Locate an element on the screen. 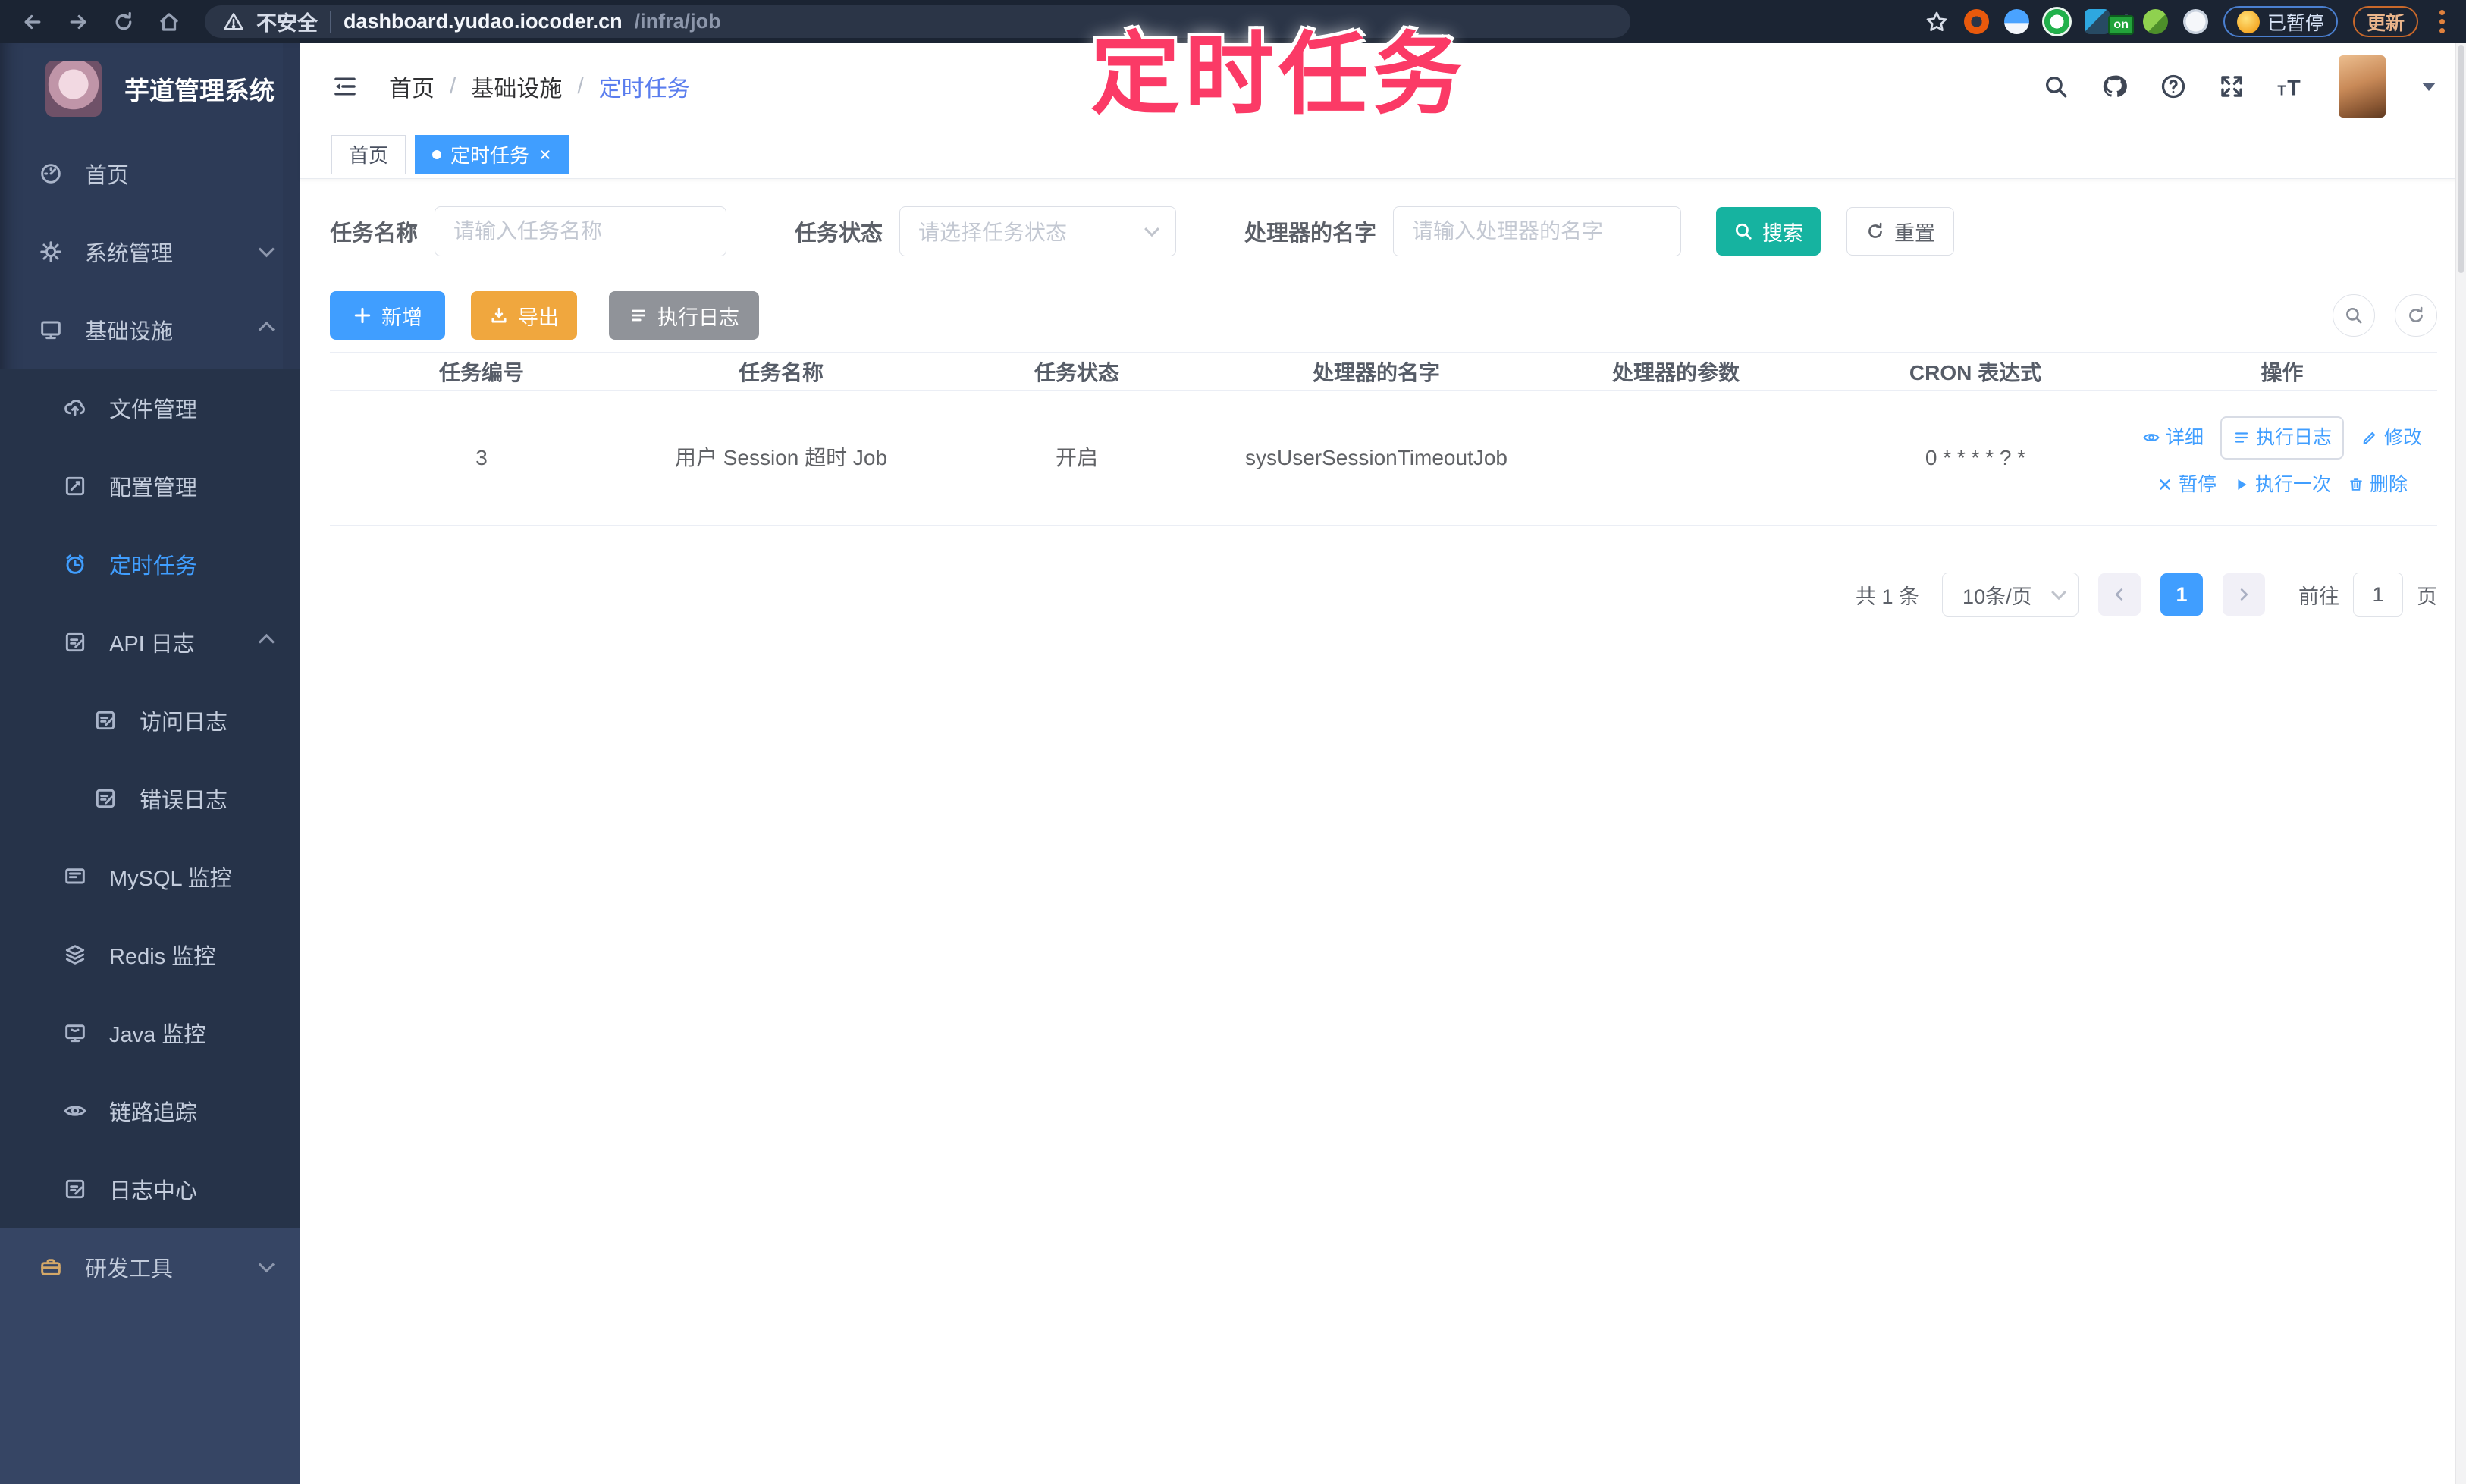 The width and height of the screenshot is (2466, 1484). tab-close-icon is located at coordinates (545, 155).